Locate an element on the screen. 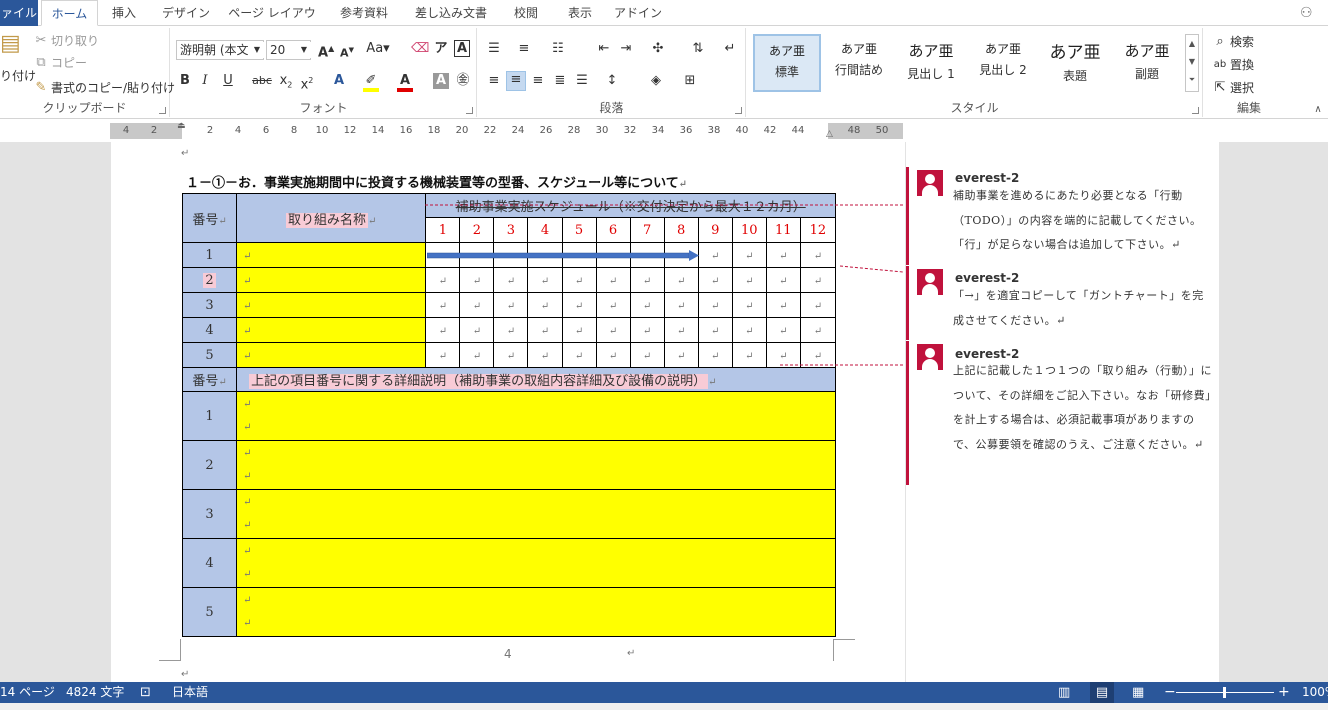 The height and width of the screenshot is (710, 1328). align-right-icon: ≡ is located at coordinates (538, 81).